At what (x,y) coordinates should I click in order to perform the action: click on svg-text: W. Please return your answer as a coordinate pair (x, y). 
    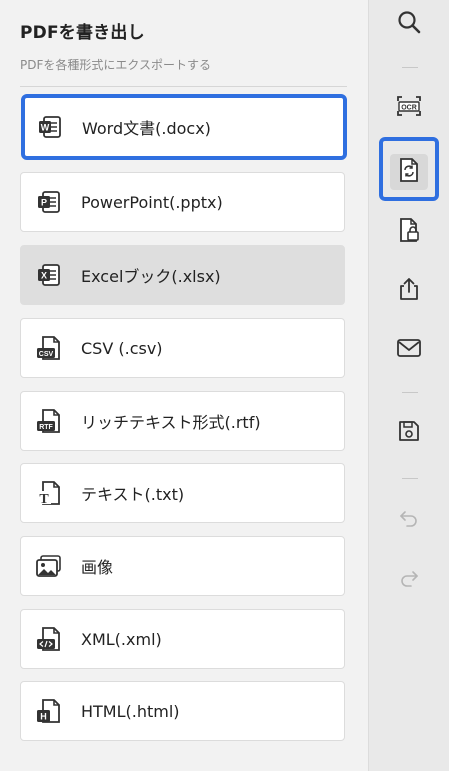
    Looking at the image, I should click on (45, 128).